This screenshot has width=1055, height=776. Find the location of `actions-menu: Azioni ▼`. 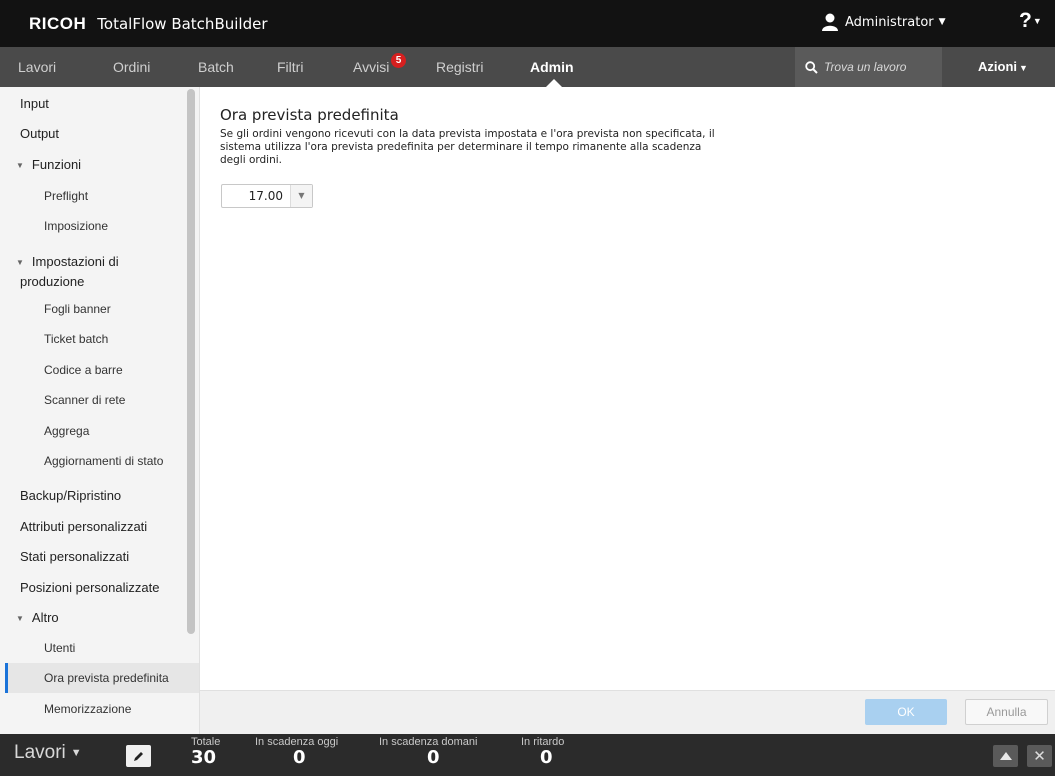

actions-menu: Azioni ▼ is located at coordinates (1003, 66).